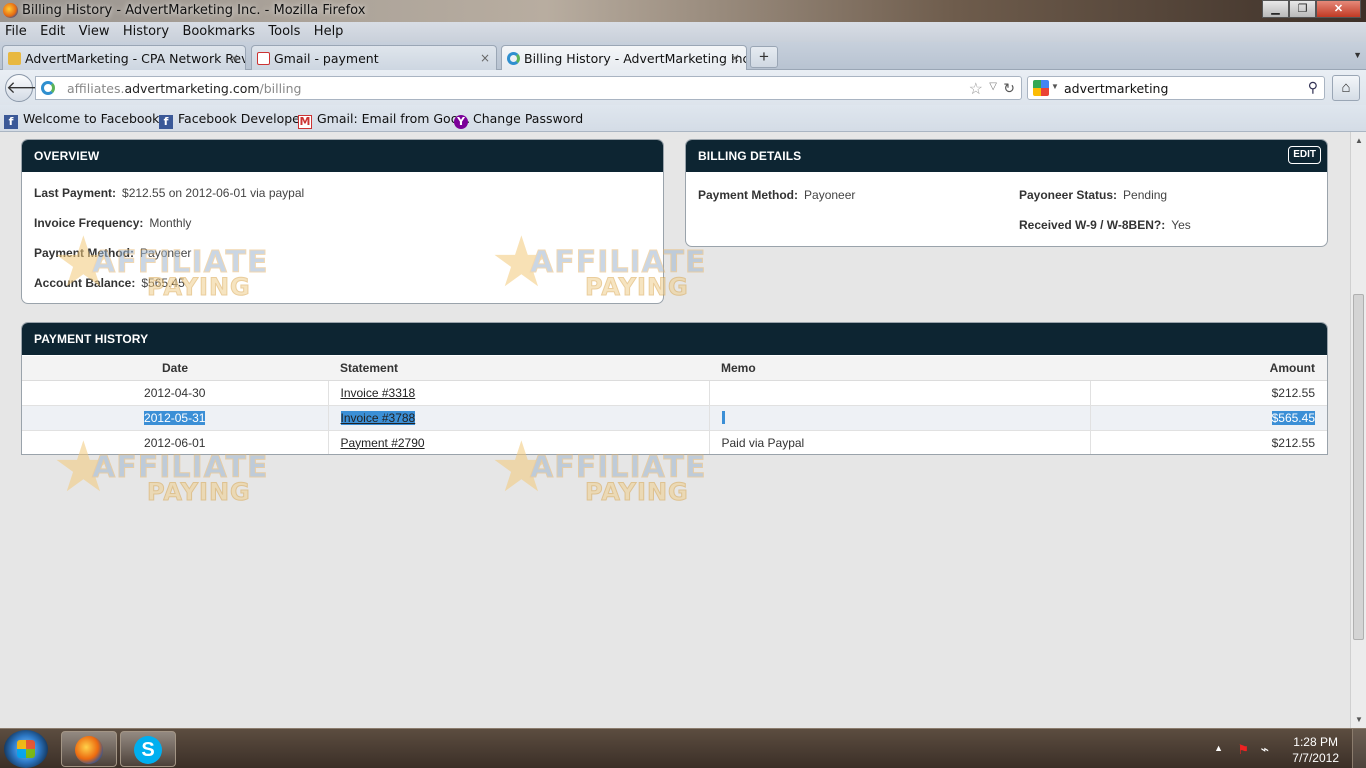 This screenshot has height=768, width=1366. What do you see at coordinates (263, 58) in the screenshot?
I see `gmail-icon` at bounding box center [263, 58].